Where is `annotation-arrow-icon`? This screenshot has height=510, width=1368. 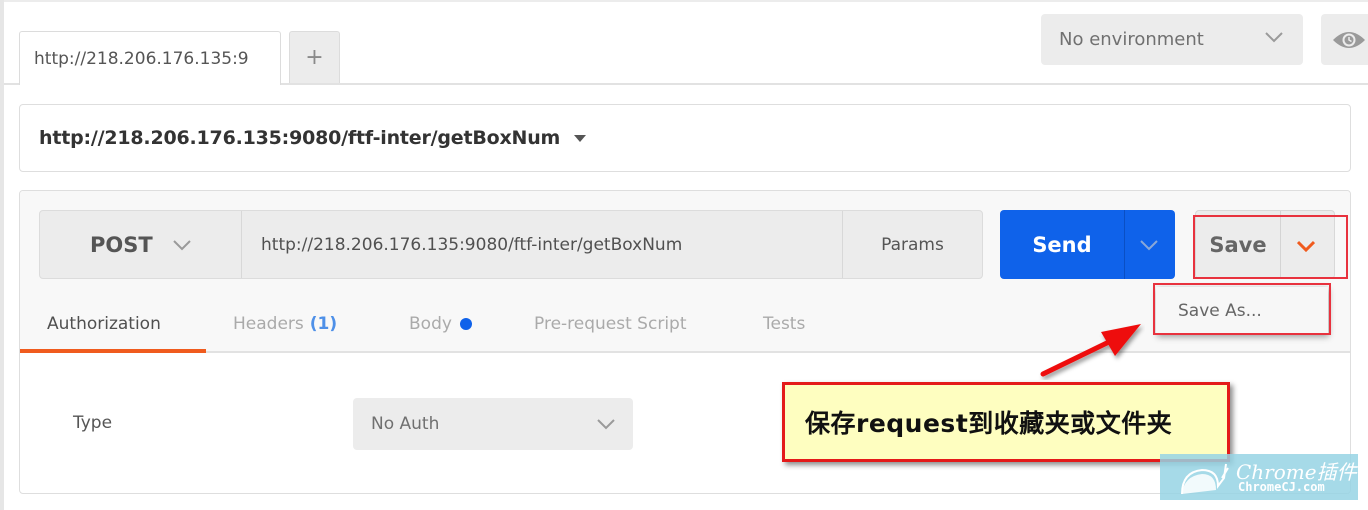
annotation-arrow-icon is located at coordinates (1090, 350).